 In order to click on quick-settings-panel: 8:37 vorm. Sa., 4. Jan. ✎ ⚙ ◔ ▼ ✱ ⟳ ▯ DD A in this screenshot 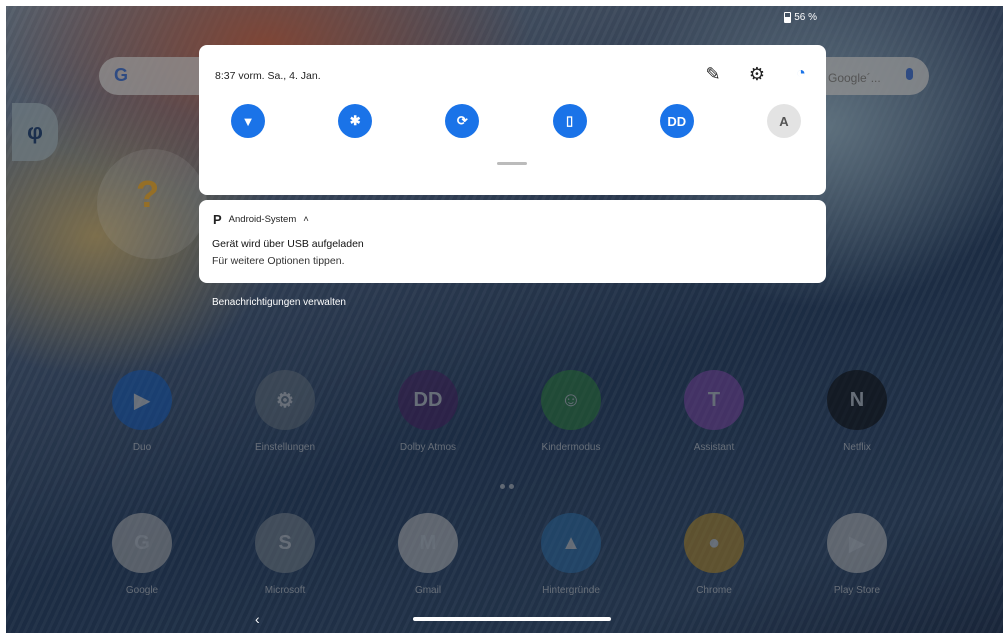, I will do `click(512, 120)`.